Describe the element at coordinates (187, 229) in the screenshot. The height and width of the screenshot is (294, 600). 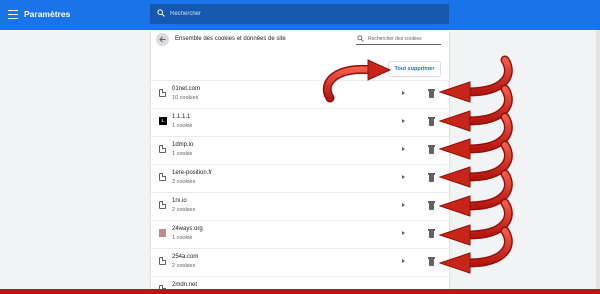
I see `site-name: 24ways.org` at that location.